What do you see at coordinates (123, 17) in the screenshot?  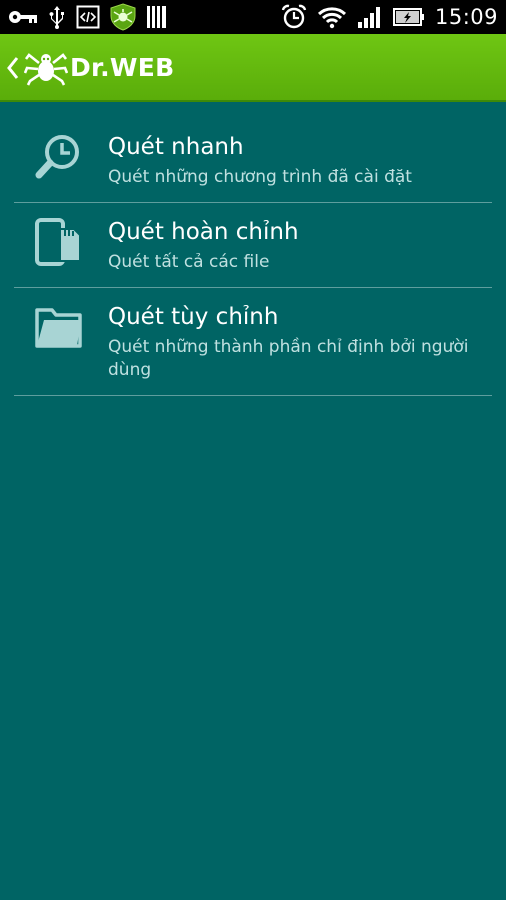 I see `drweb-shield-icon` at bounding box center [123, 17].